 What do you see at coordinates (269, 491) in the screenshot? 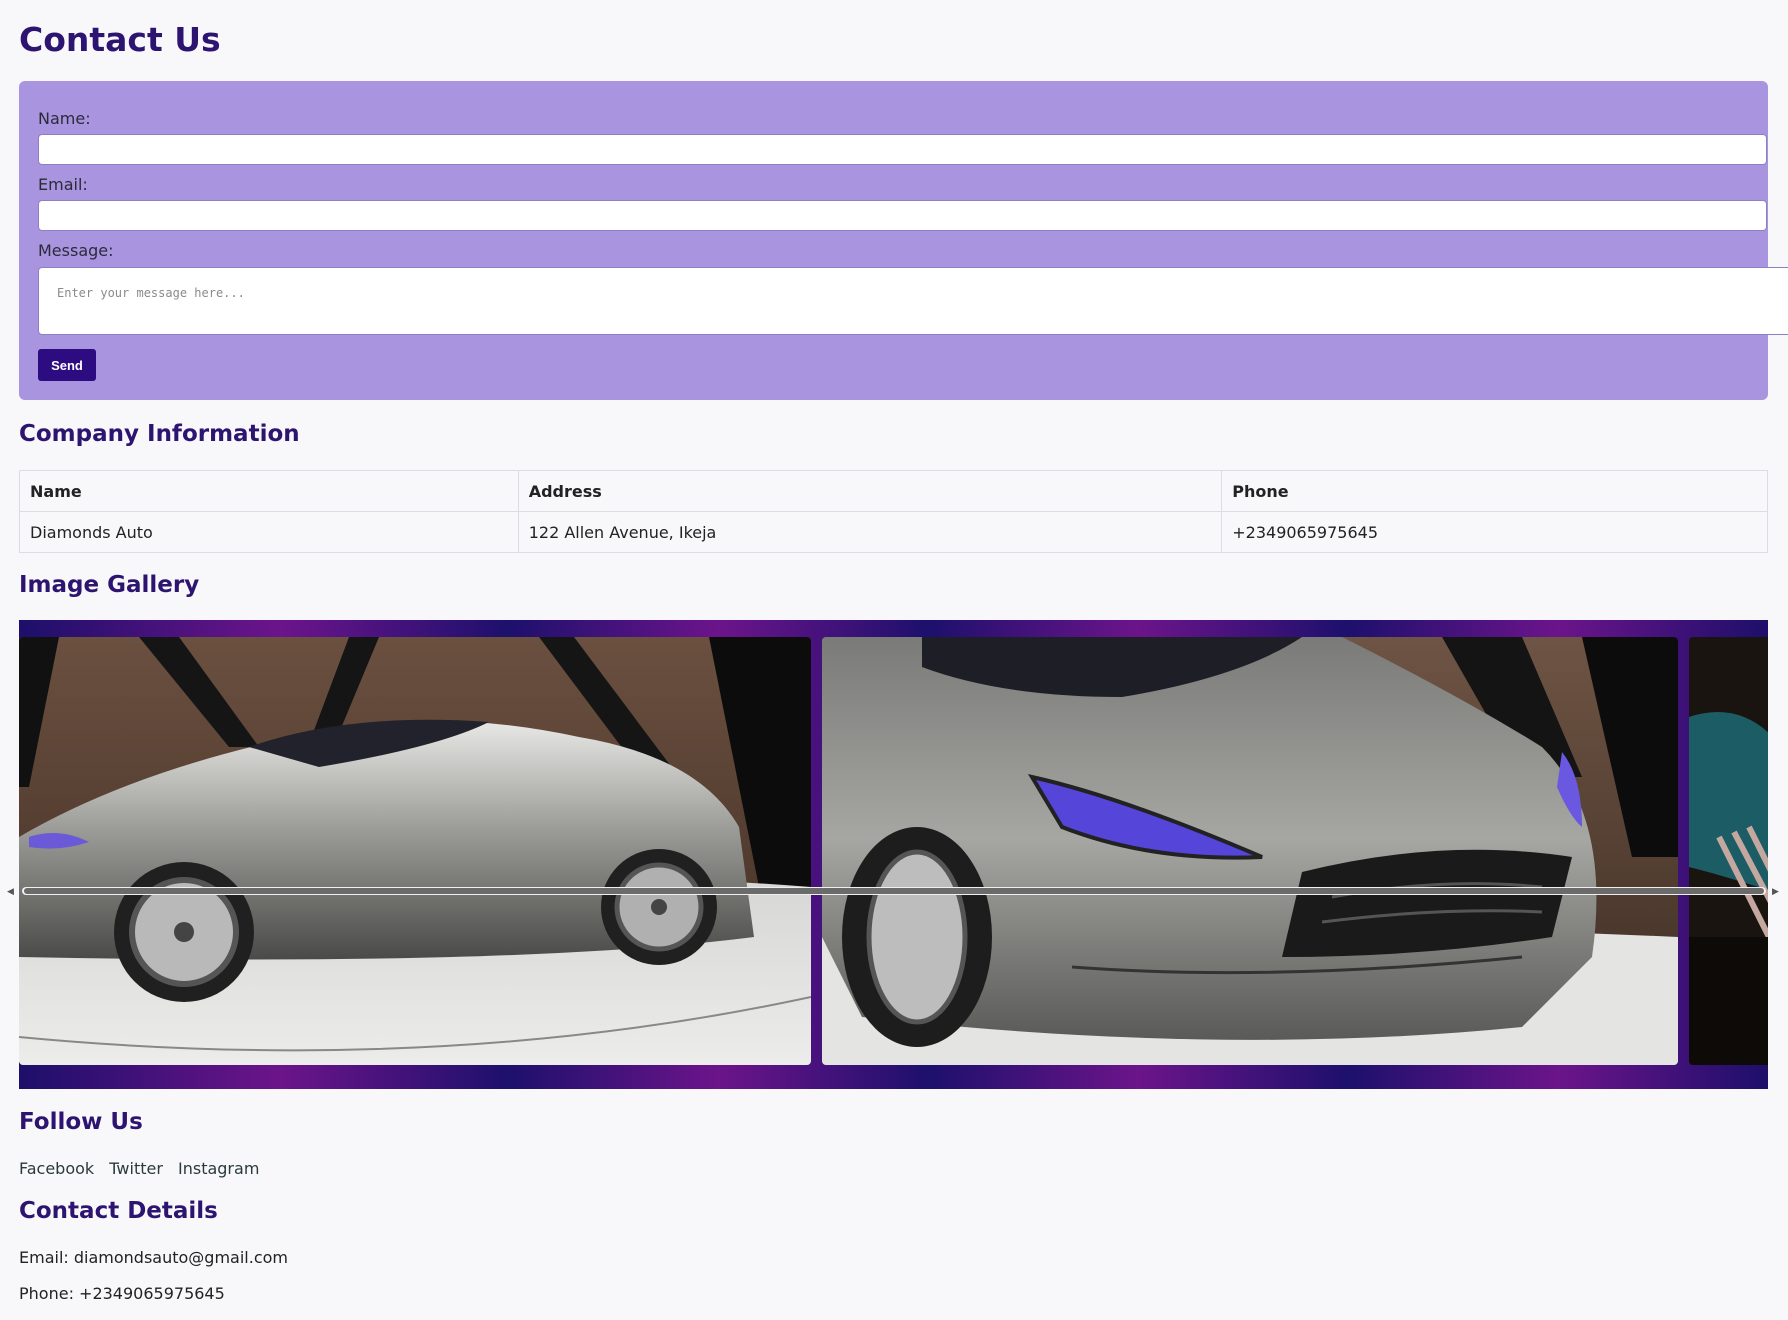
I see `column-header-name: Name` at bounding box center [269, 491].